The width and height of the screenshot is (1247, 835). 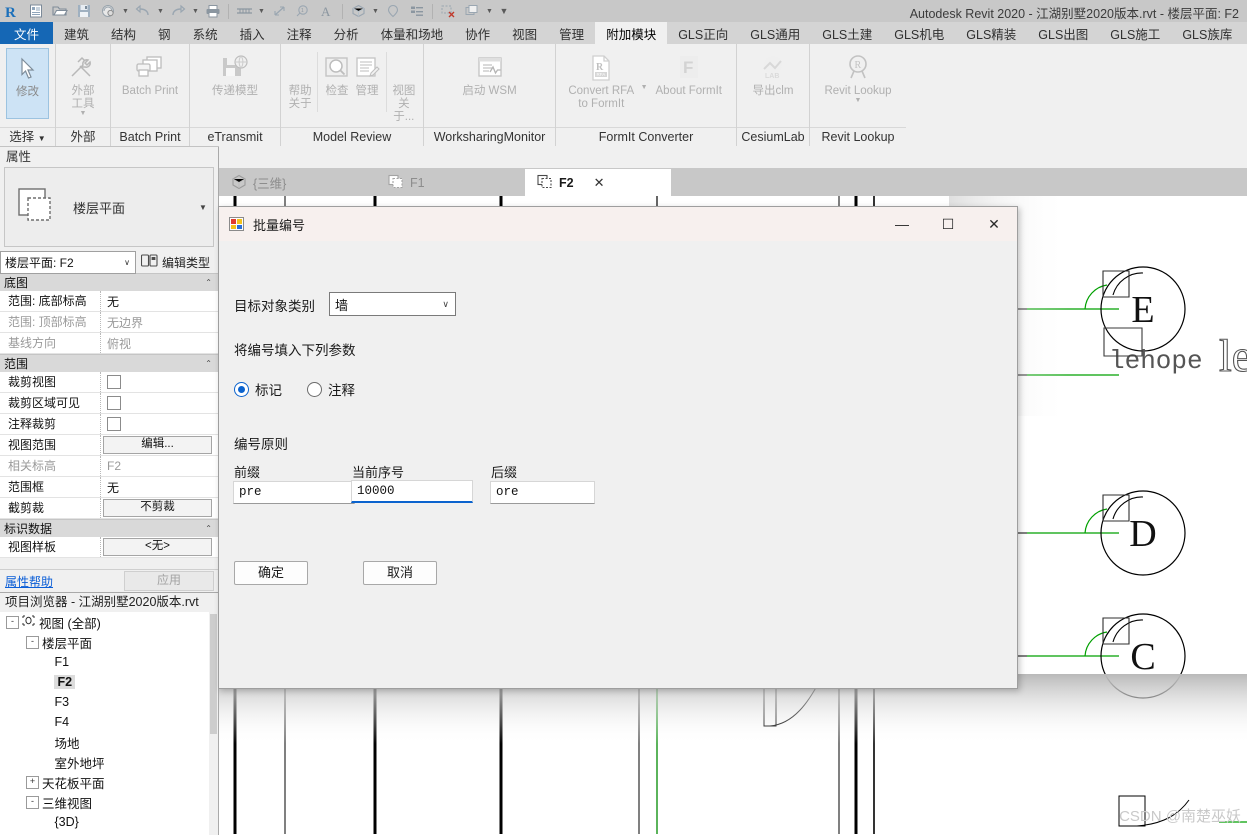 What do you see at coordinates (472, 11) in the screenshot?
I see `switch-windows-icon` at bounding box center [472, 11].